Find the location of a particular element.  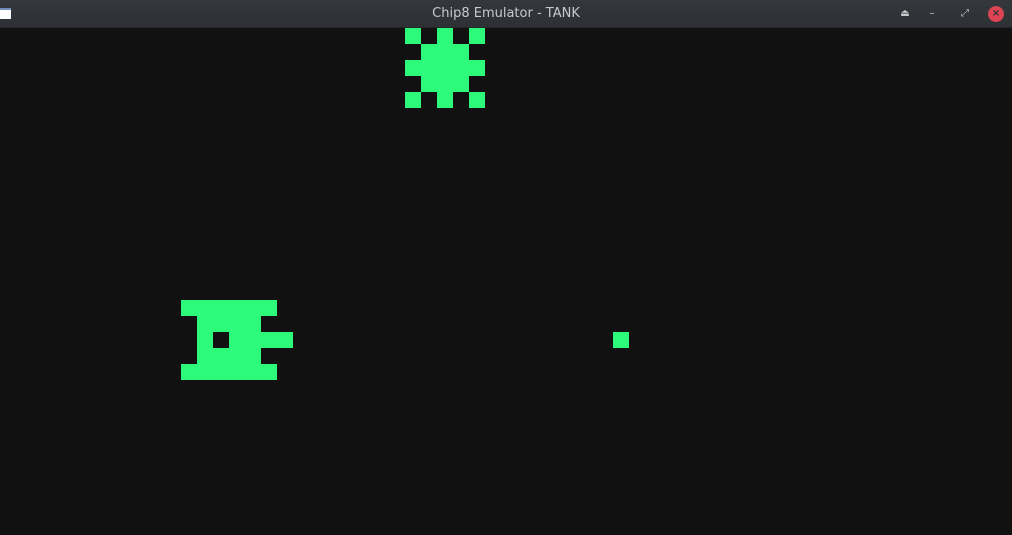

keep-above-icon: ⏏ is located at coordinates (905, 14).